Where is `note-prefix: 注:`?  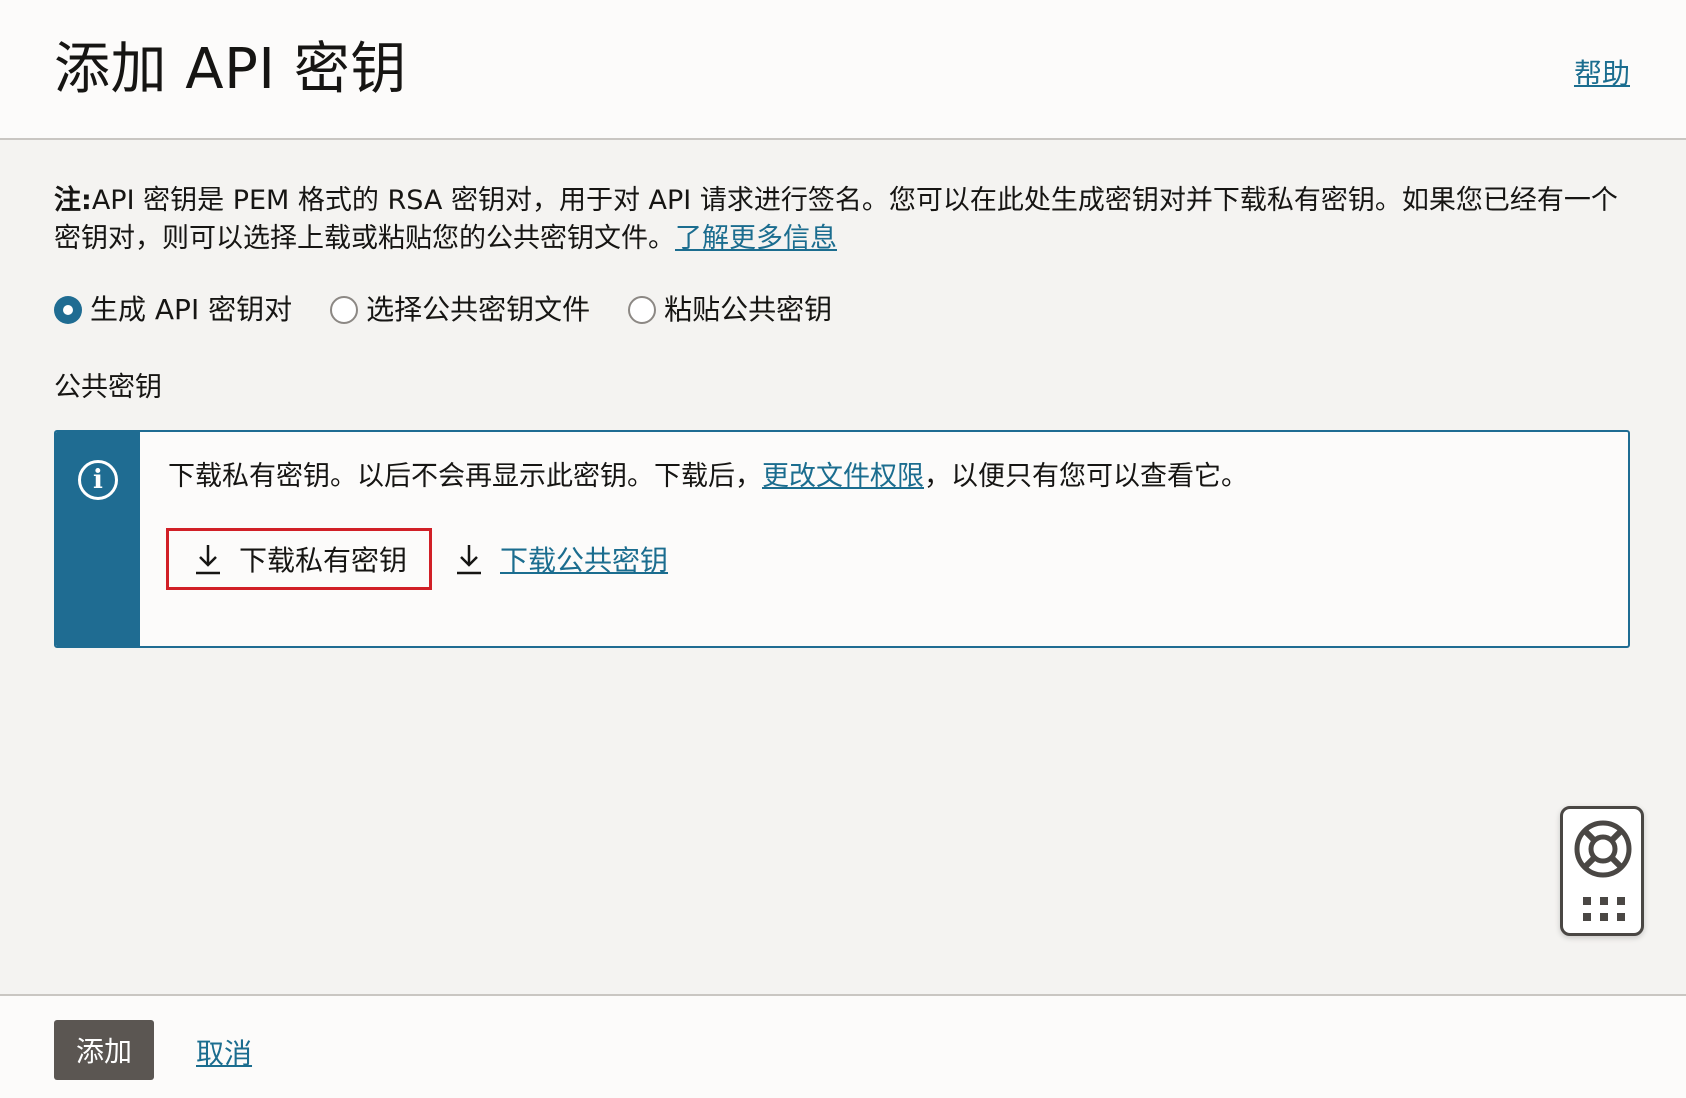
note-prefix: 注: is located at coordinates (73, 200).